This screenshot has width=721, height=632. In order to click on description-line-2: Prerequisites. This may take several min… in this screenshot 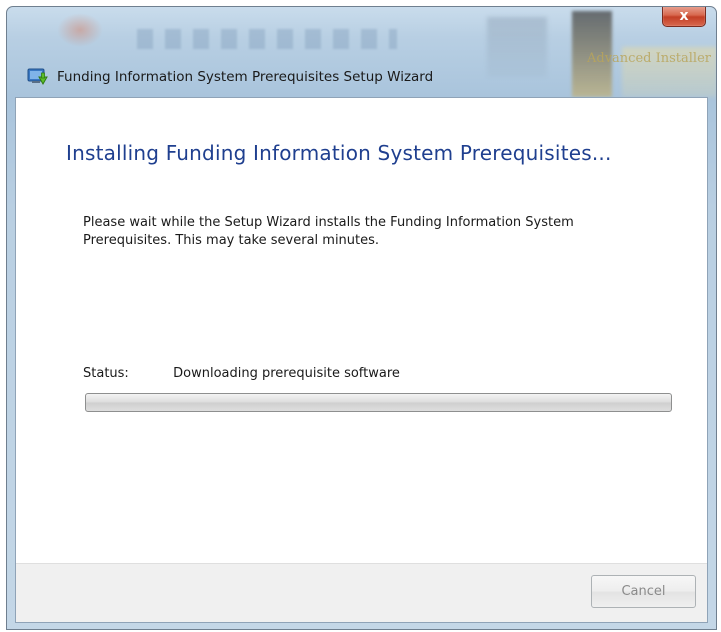, I will do `click(231, 240)`.